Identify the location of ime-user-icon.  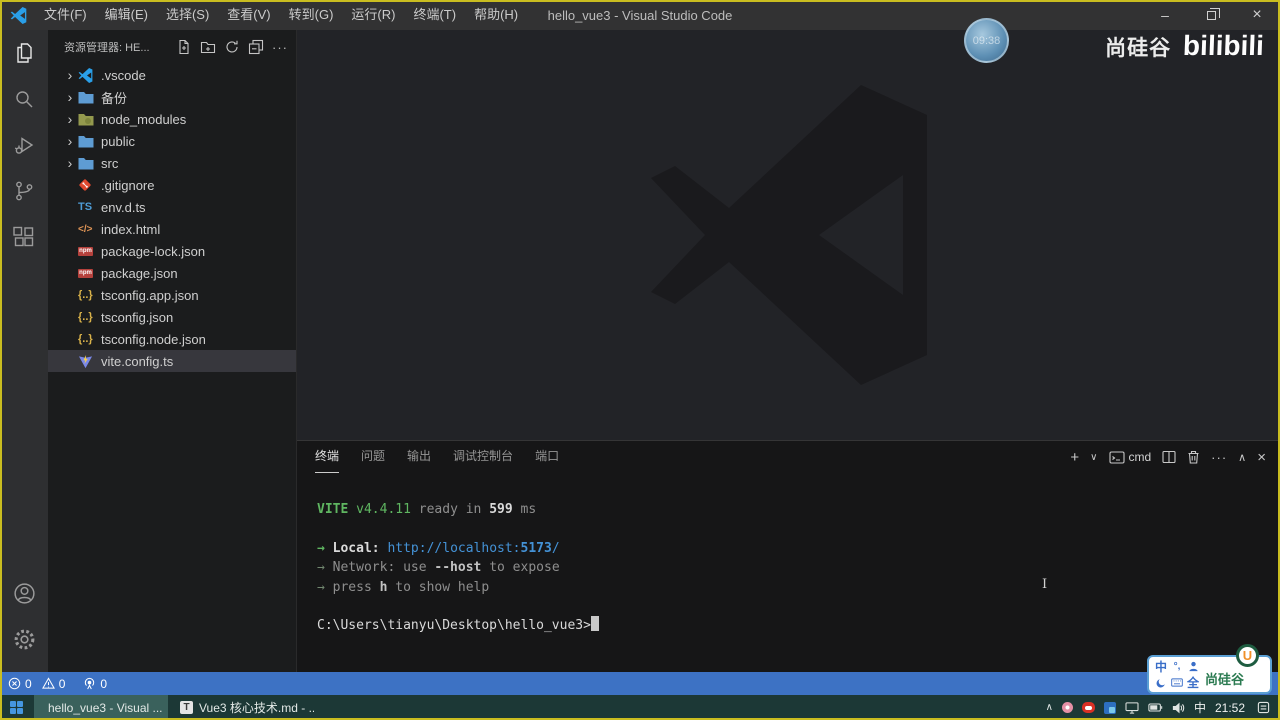
(1193, 666).